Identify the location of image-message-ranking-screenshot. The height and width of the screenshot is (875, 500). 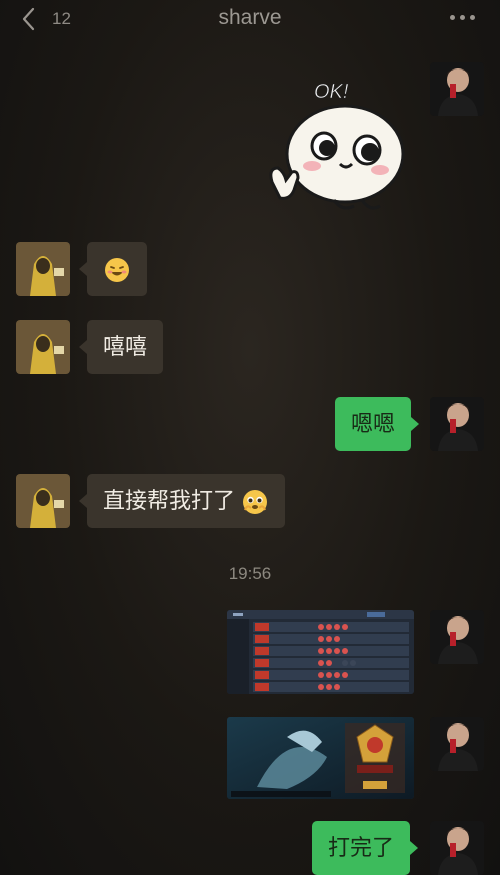
(320, 652).